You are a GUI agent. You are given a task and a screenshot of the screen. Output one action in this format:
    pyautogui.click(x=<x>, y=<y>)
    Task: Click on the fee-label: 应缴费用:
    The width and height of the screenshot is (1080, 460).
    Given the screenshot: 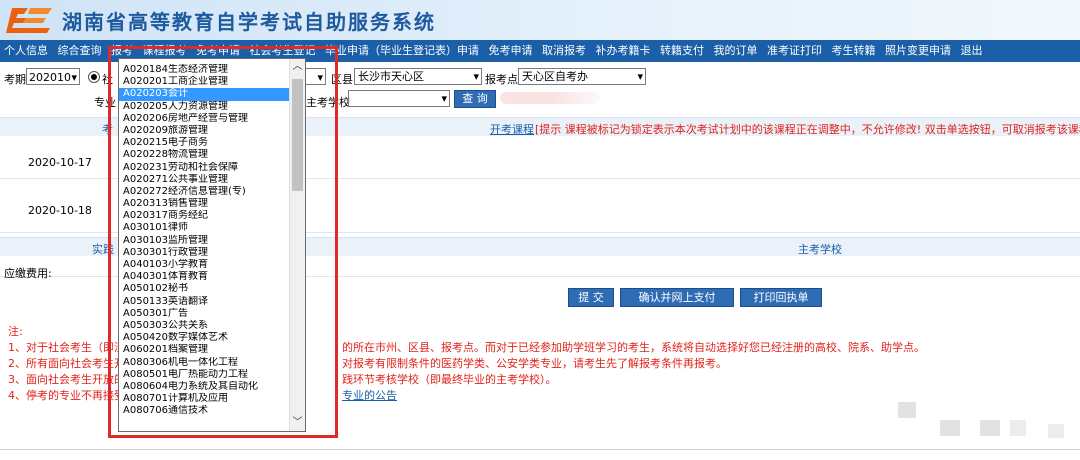 What is the action you would take?
    pyautogui.click(x=28, y=273)
    